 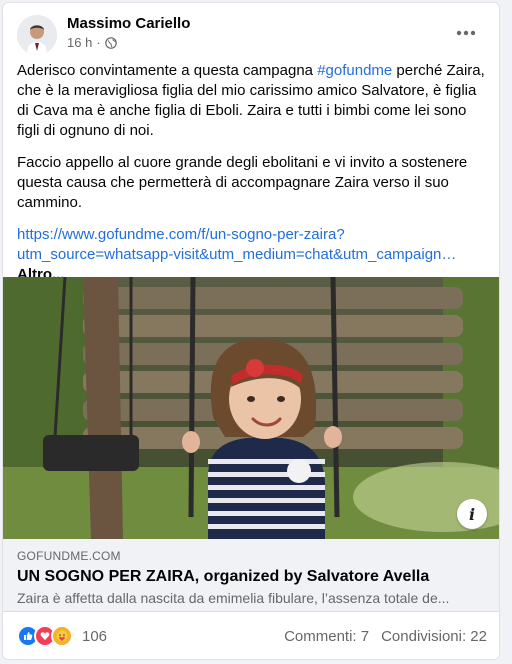 I want to click on globe-icon, so click(x=110, y=42).